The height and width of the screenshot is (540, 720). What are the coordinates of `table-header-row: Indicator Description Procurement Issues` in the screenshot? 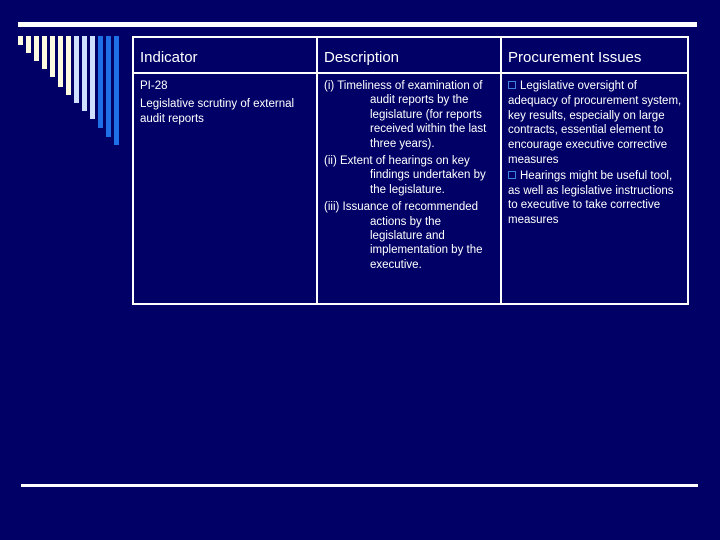 It's located at (410, 55).